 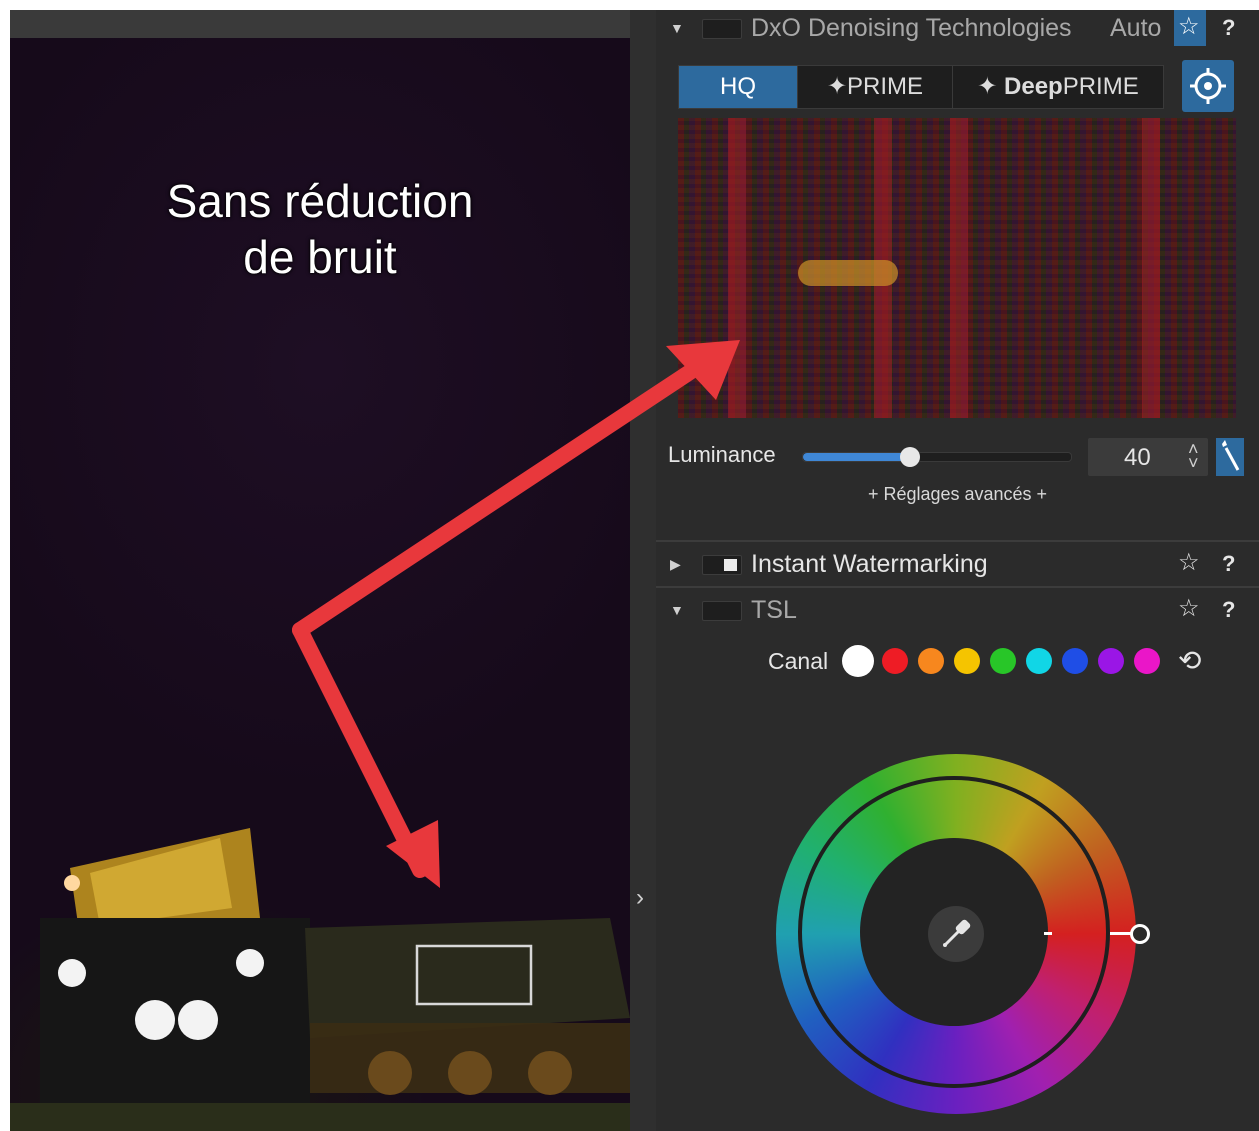 I want to click on tractor-body, so click(x=175, y=1024).